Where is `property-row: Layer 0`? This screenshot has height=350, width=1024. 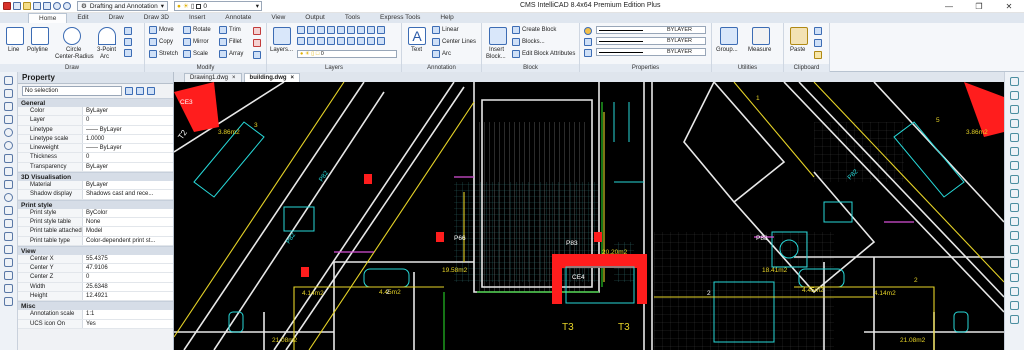
property-row: Layer 0 is located at coordinates (95, 121).